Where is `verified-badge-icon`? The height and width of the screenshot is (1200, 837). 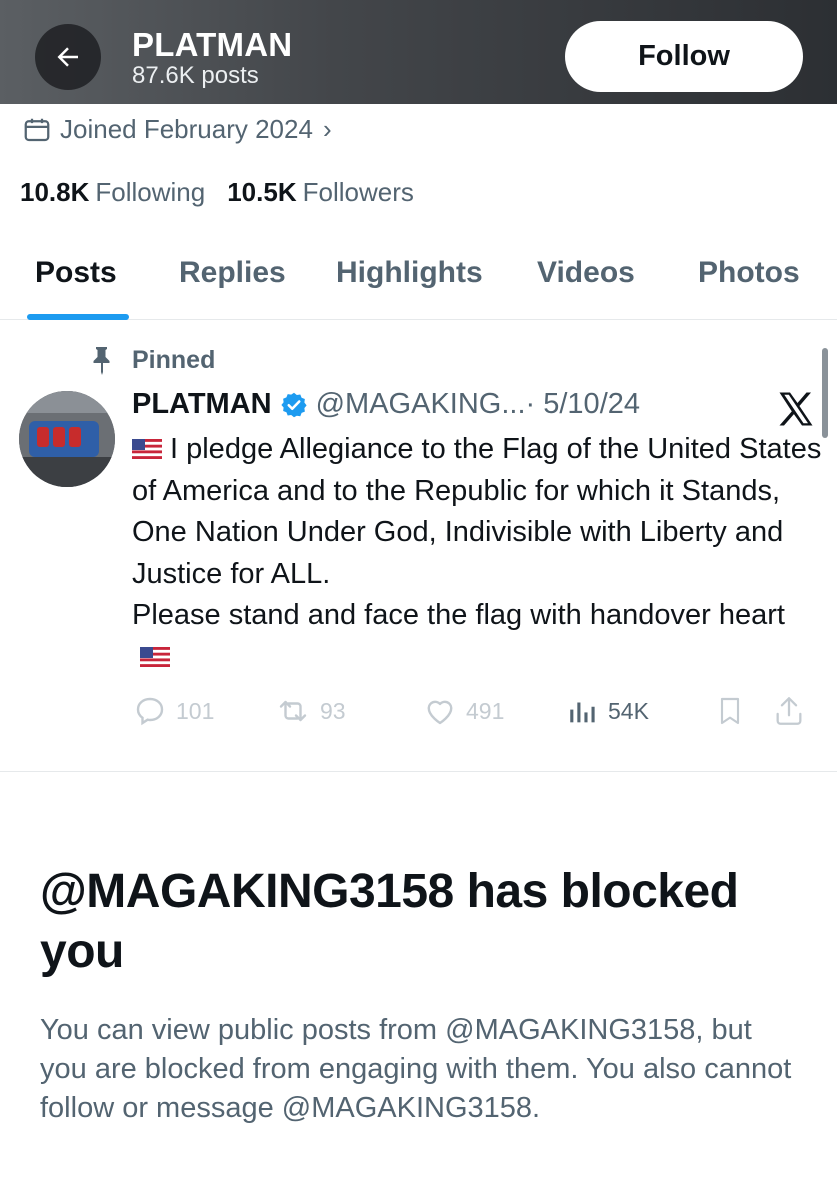 verified-badge-icon is located at coordinates (294, 404).